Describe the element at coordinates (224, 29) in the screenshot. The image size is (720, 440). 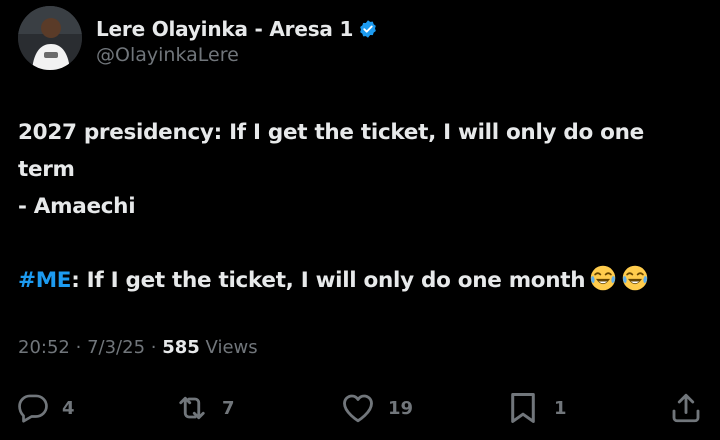
I see `author-display-name: Lere Olayinka - Aresa 1` at that location.